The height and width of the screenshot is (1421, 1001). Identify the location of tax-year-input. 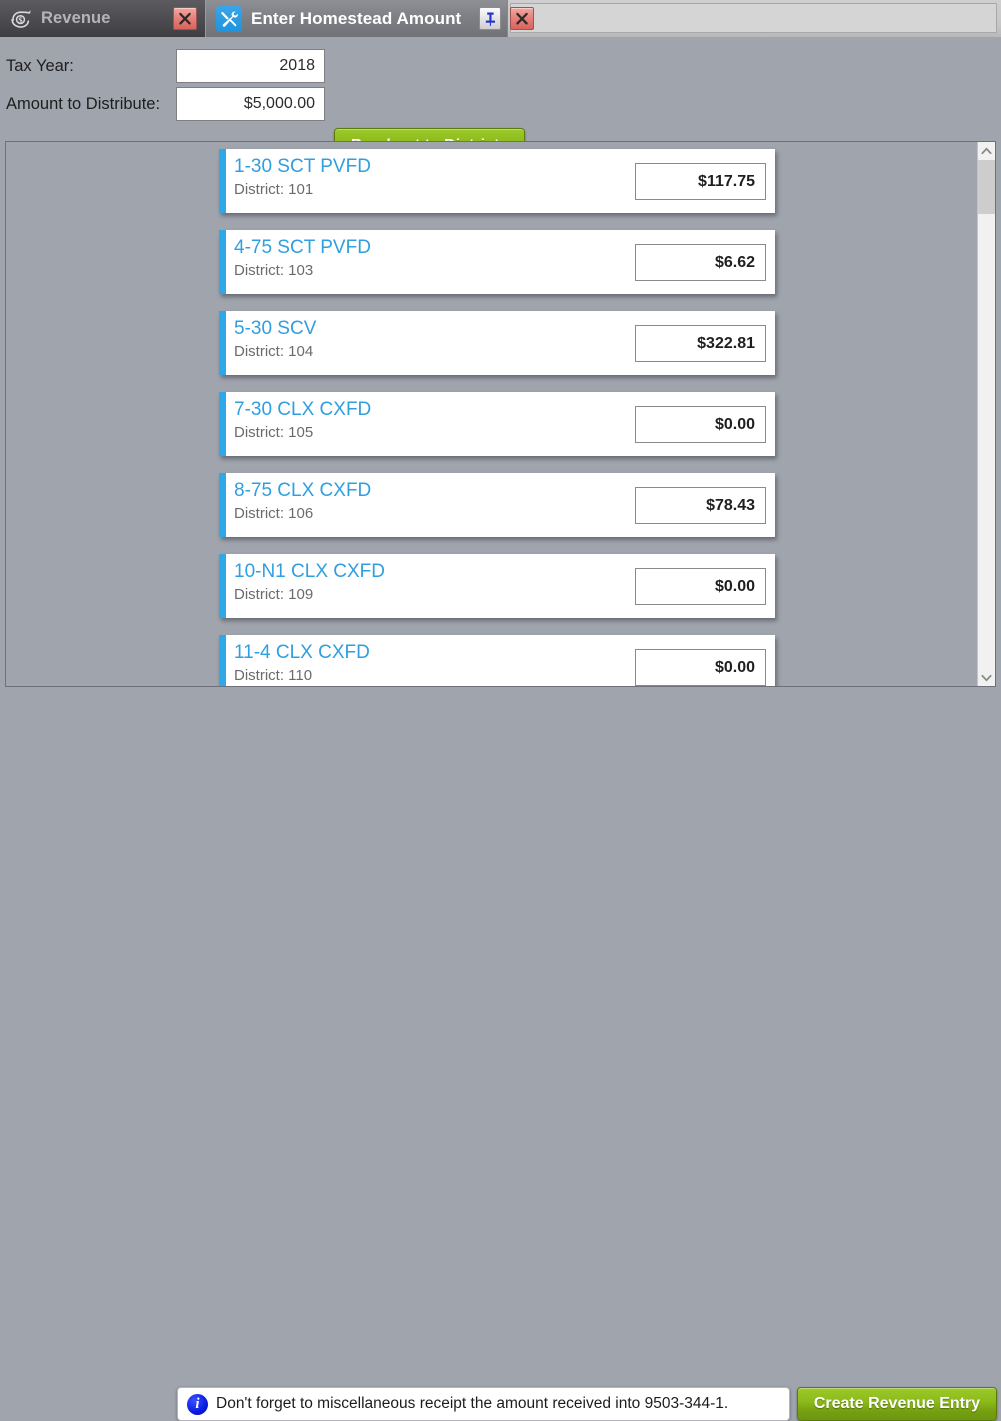
(250, 66).